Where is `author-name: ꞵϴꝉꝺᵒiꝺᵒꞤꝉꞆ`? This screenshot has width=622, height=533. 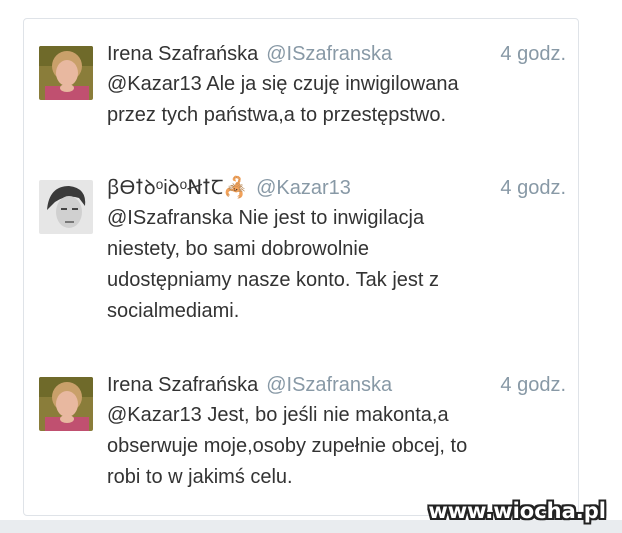 author-name: ꞵϴꝉꝺᵒiꝺᵒꞤꝉꞆ is located at coordinates (165, 188).